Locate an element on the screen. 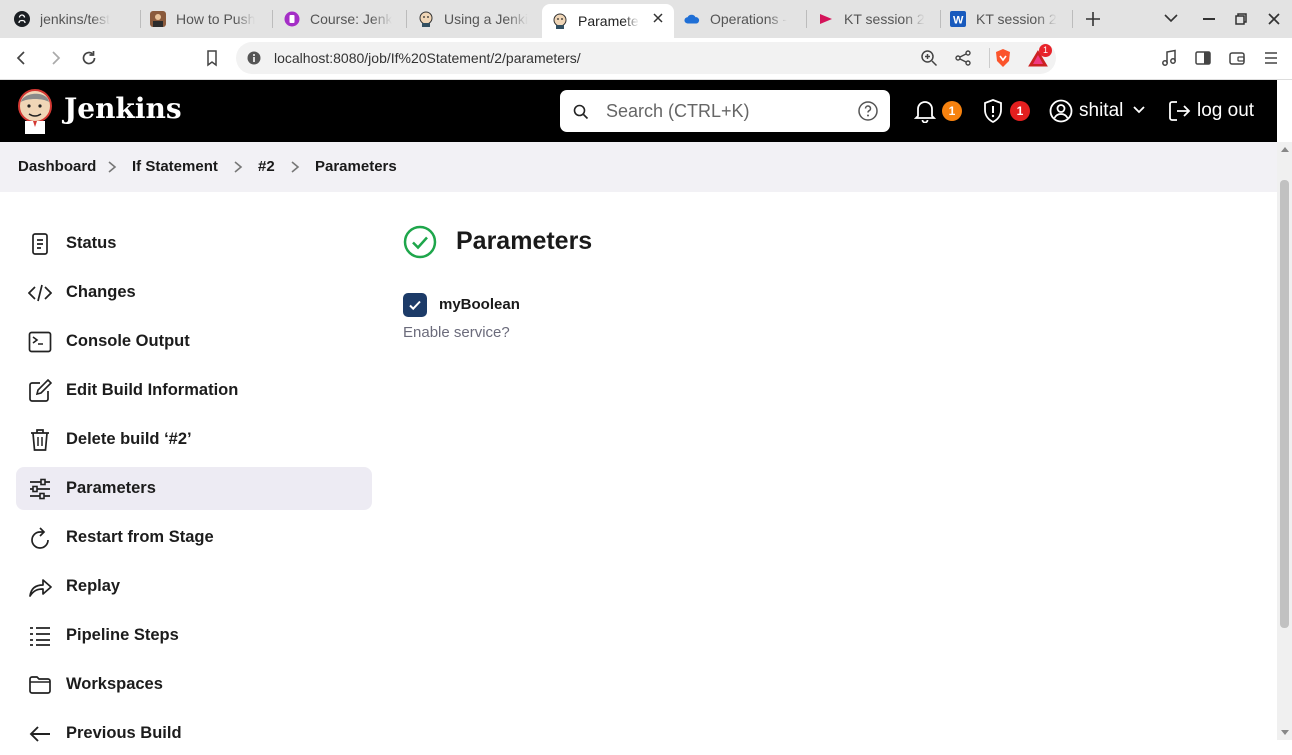  browser-tab: KT session 2 is located at coordinates (874, 19).